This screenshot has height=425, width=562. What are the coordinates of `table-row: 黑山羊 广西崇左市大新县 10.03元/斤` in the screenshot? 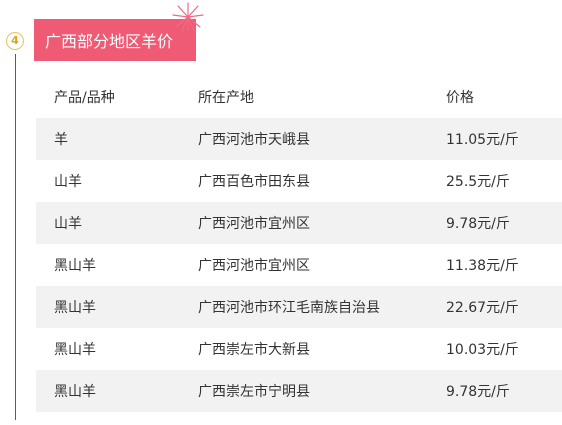 It's located at (299, 349).